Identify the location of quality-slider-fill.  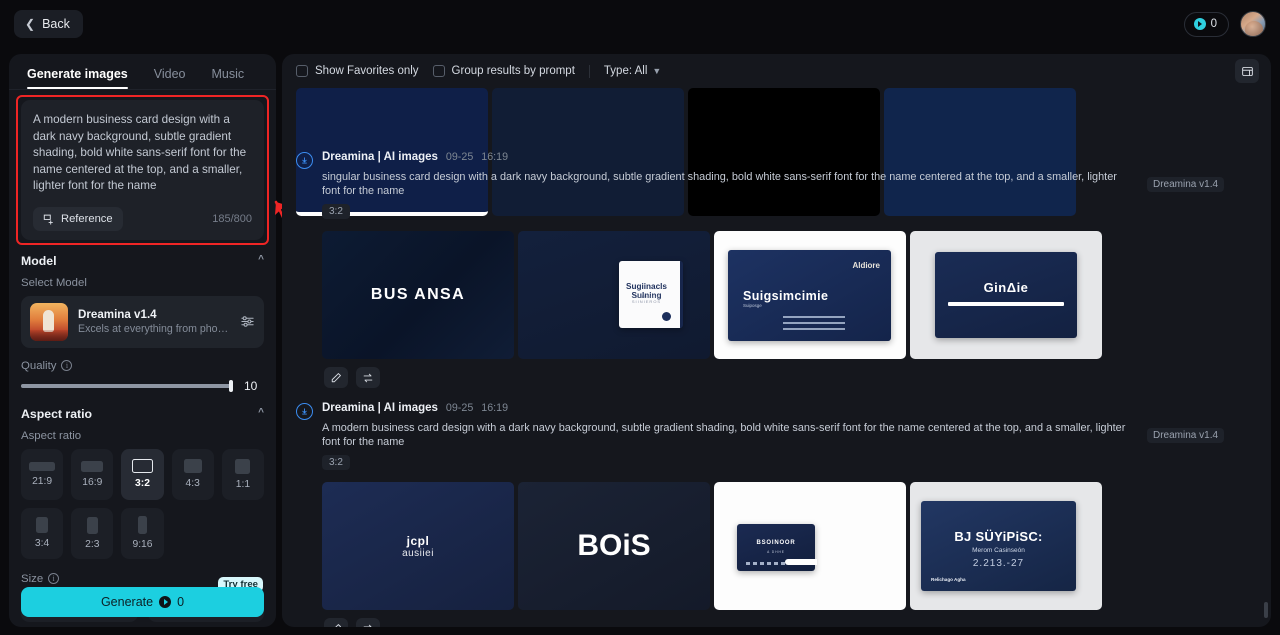
(126, 385).